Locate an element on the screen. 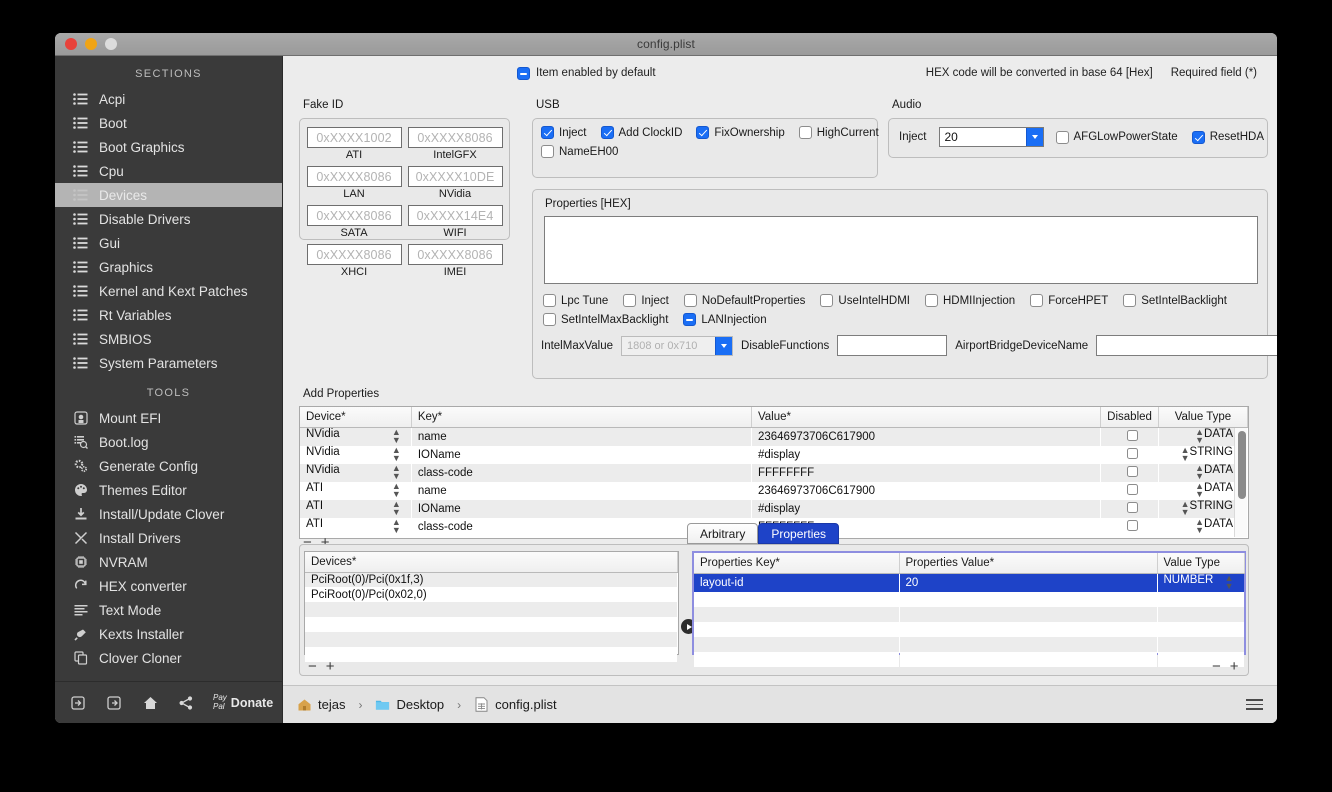  sidebar-tool-themes-editor: Themes Editor is located at coordinates (168, 490).